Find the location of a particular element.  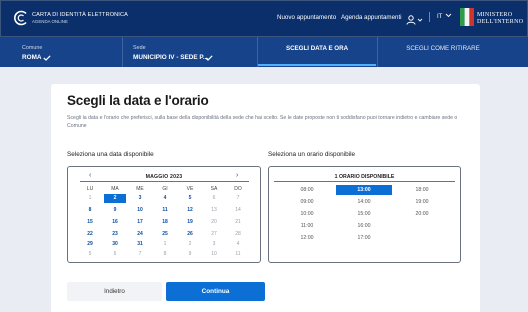

chevron-down-icon is located at coordinates (448, 15).